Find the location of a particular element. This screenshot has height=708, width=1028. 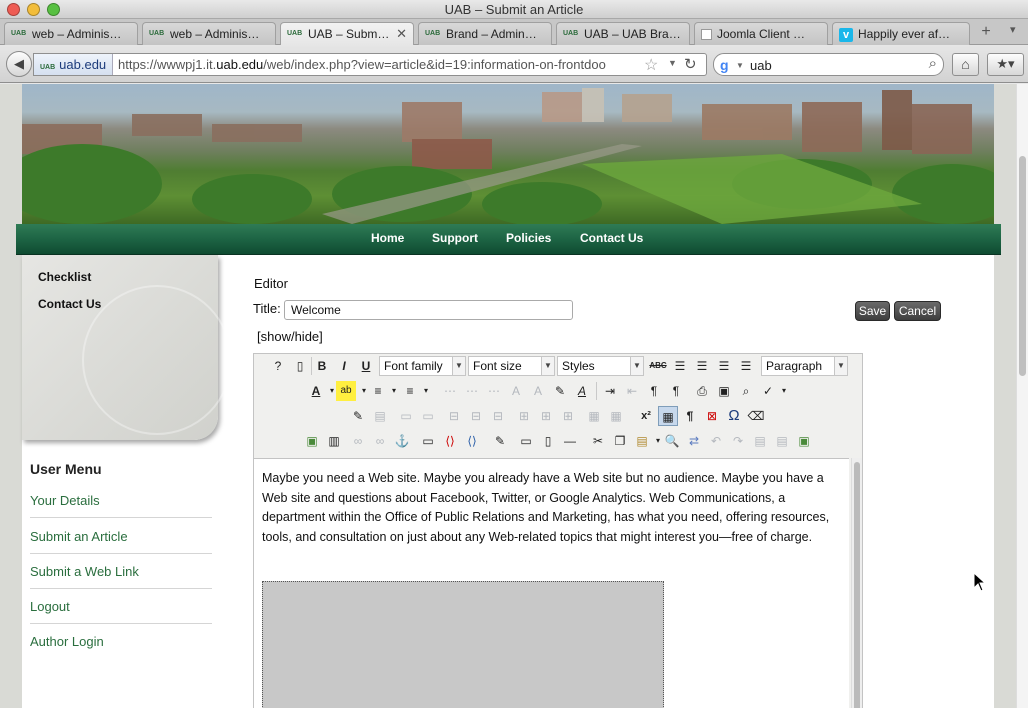

undo-icon: ↶ is located at coordinates (716, 441).